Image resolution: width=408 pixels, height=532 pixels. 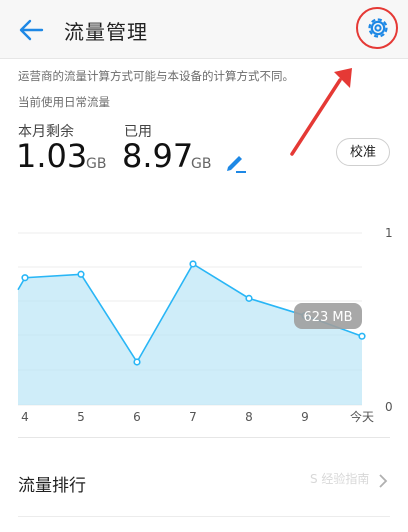 What do you see at coordinates (362, 416) in the screenshot?
I see `x-axis-tick-label: 今天` at bounding box center [362, 416].